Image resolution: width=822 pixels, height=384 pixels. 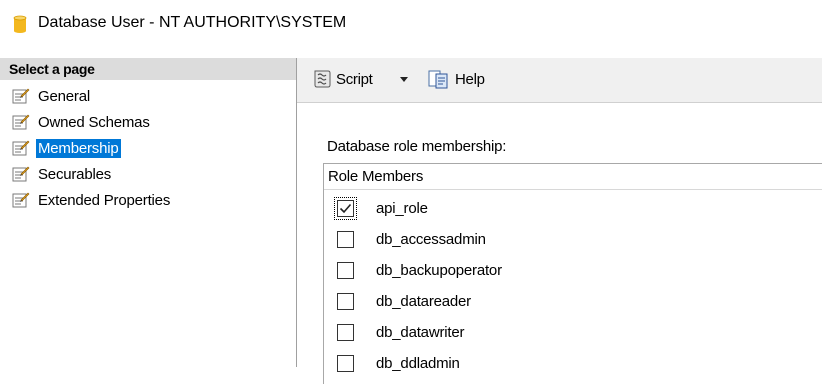 What do you see at coordinates (104, 200) in the screenshot?
I see `page-item-label: Extended Properties` at bounding box center [104, 200].